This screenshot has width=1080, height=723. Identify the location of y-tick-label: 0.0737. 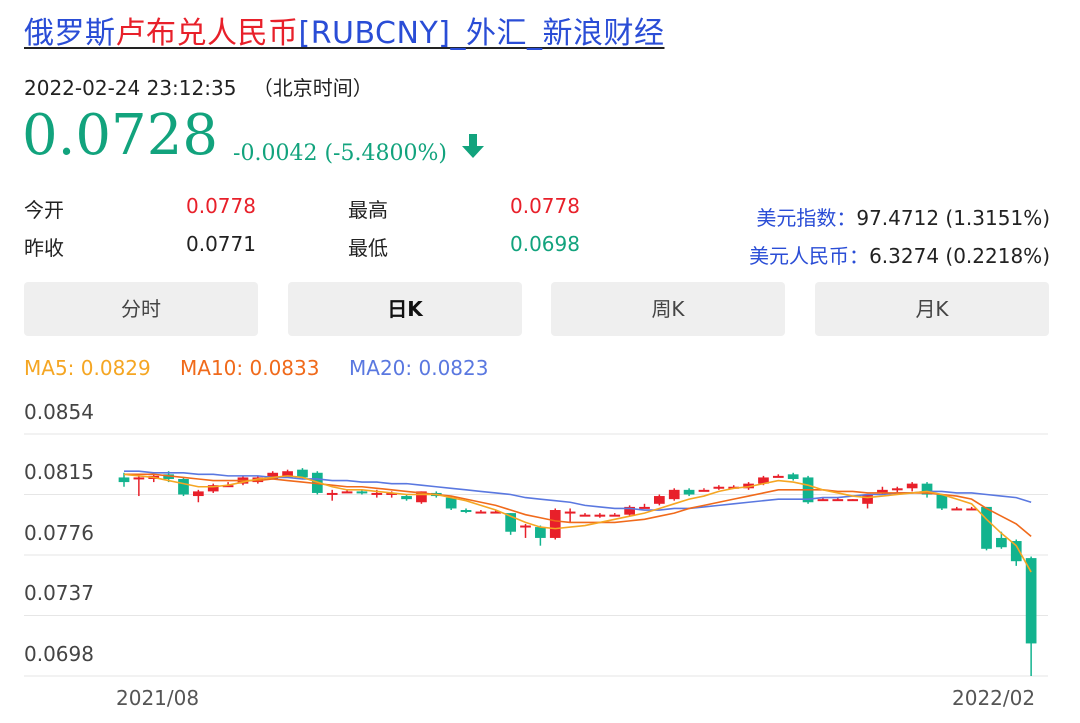
(59, 593).